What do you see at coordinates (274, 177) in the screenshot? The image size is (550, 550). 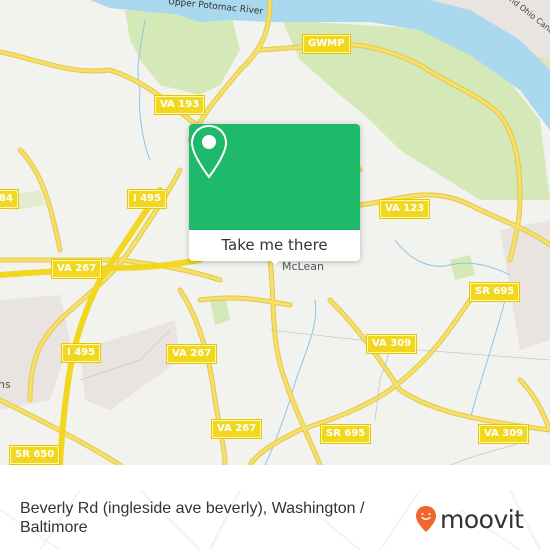 I see `popup-header` at bounding box center [274, 177].